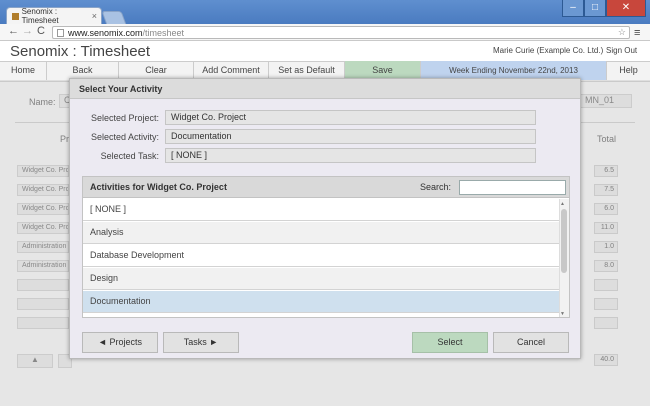 This screenshot has width=650, height=406. What do you see at coordinates (27, 31) in the screenshot?
I see `forward-arrow-icon: →` at bounding box center [27, 31].